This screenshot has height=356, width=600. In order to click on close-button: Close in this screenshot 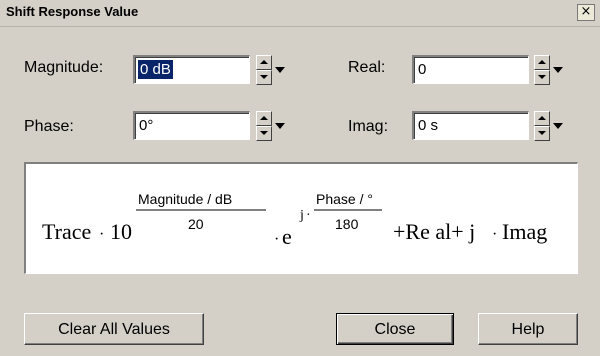, I will do `click(395, 329)`.